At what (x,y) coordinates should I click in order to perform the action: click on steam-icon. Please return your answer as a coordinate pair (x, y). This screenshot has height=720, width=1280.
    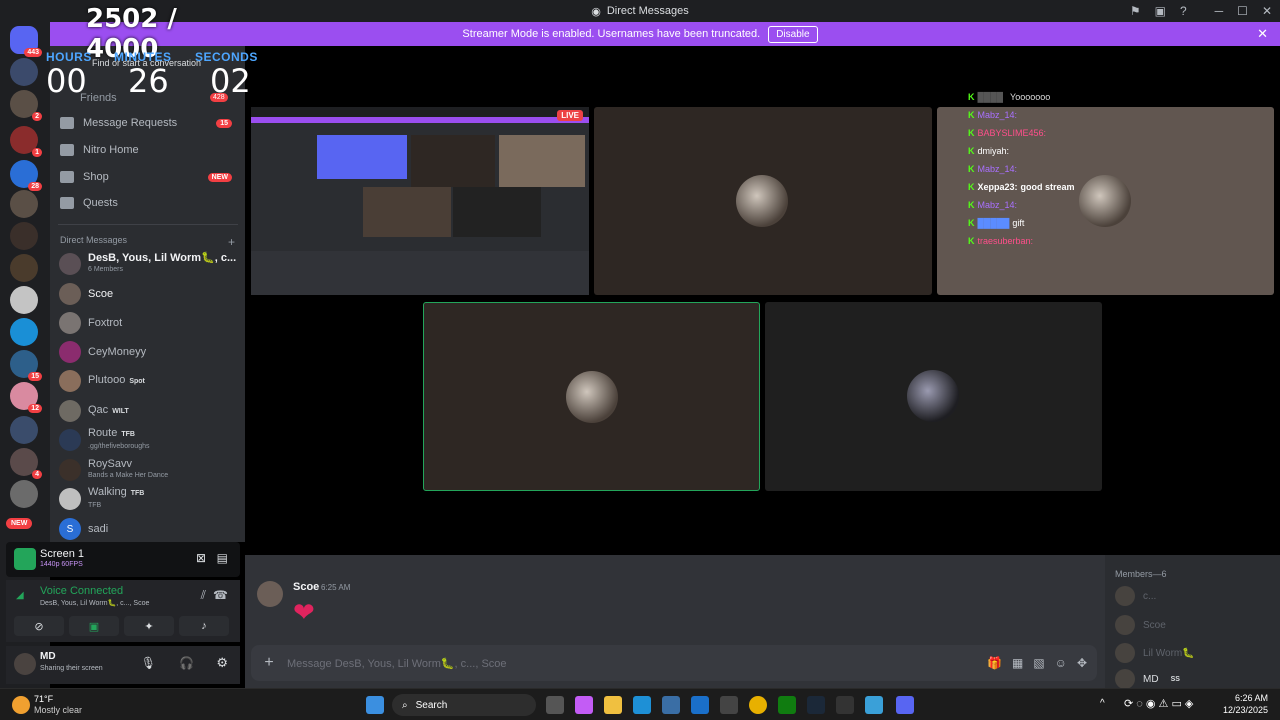
    Looking at the image, I should click on (816, 705).